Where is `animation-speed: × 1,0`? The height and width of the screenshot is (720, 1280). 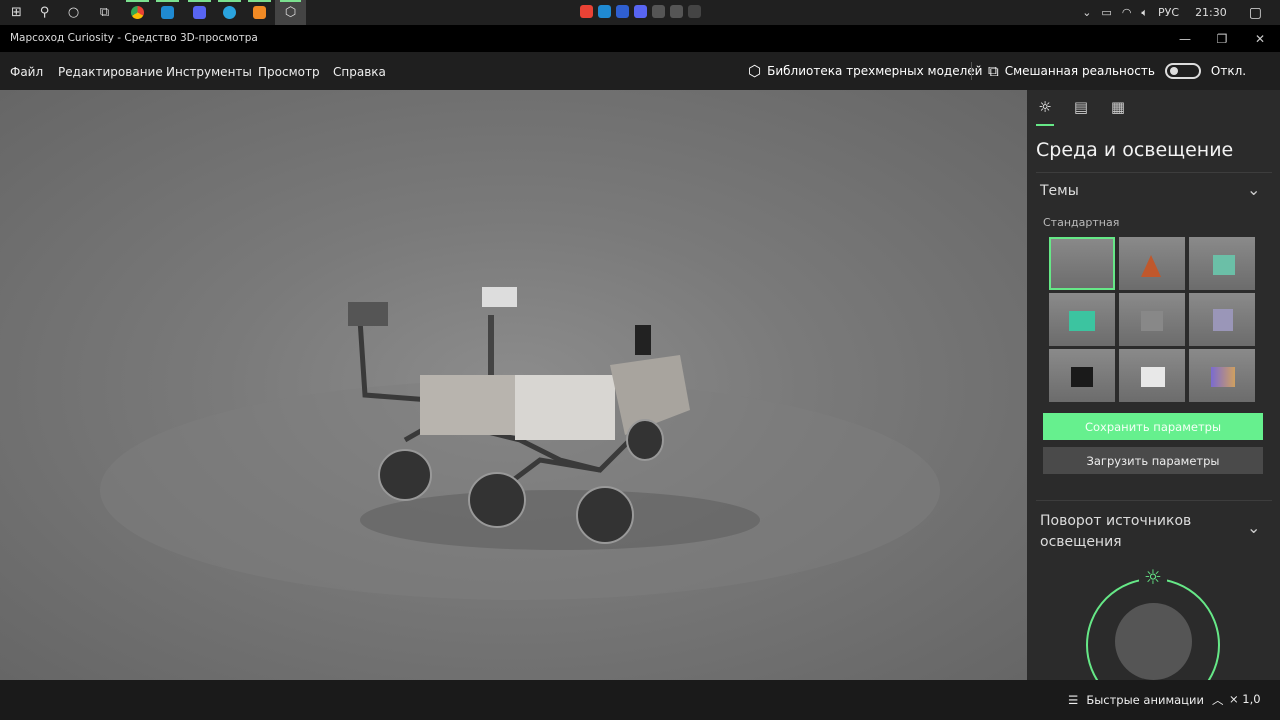 animation-speed: × 1,0 is located at coordinates (1245, 699).